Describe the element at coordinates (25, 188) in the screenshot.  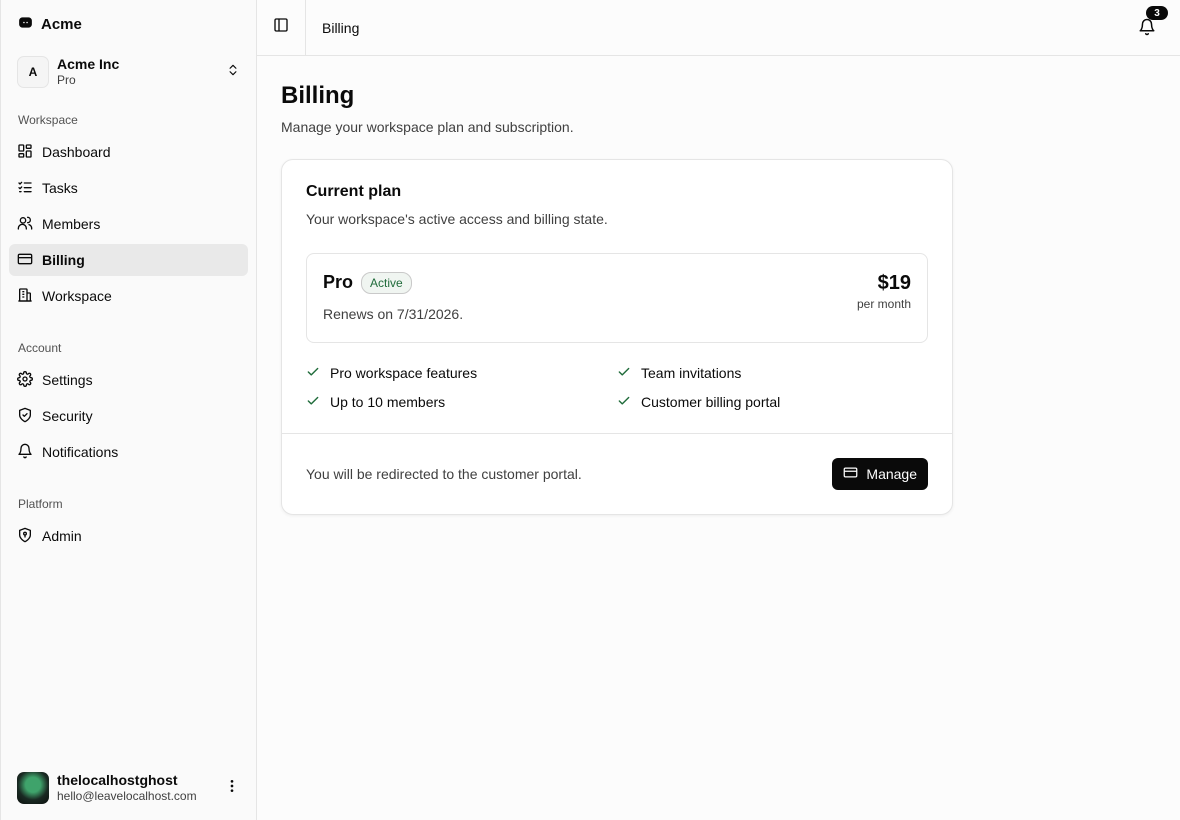
I see `tasks-icon` at that location.